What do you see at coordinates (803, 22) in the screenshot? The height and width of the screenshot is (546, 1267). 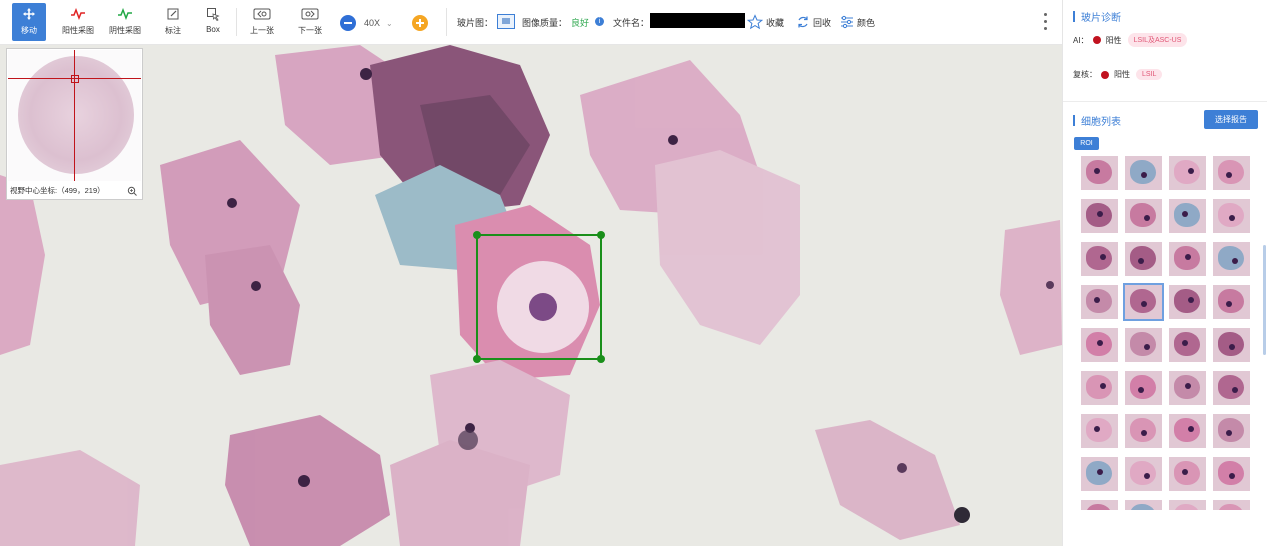 I see `recycle-icon` at bounding box center [803, 22].